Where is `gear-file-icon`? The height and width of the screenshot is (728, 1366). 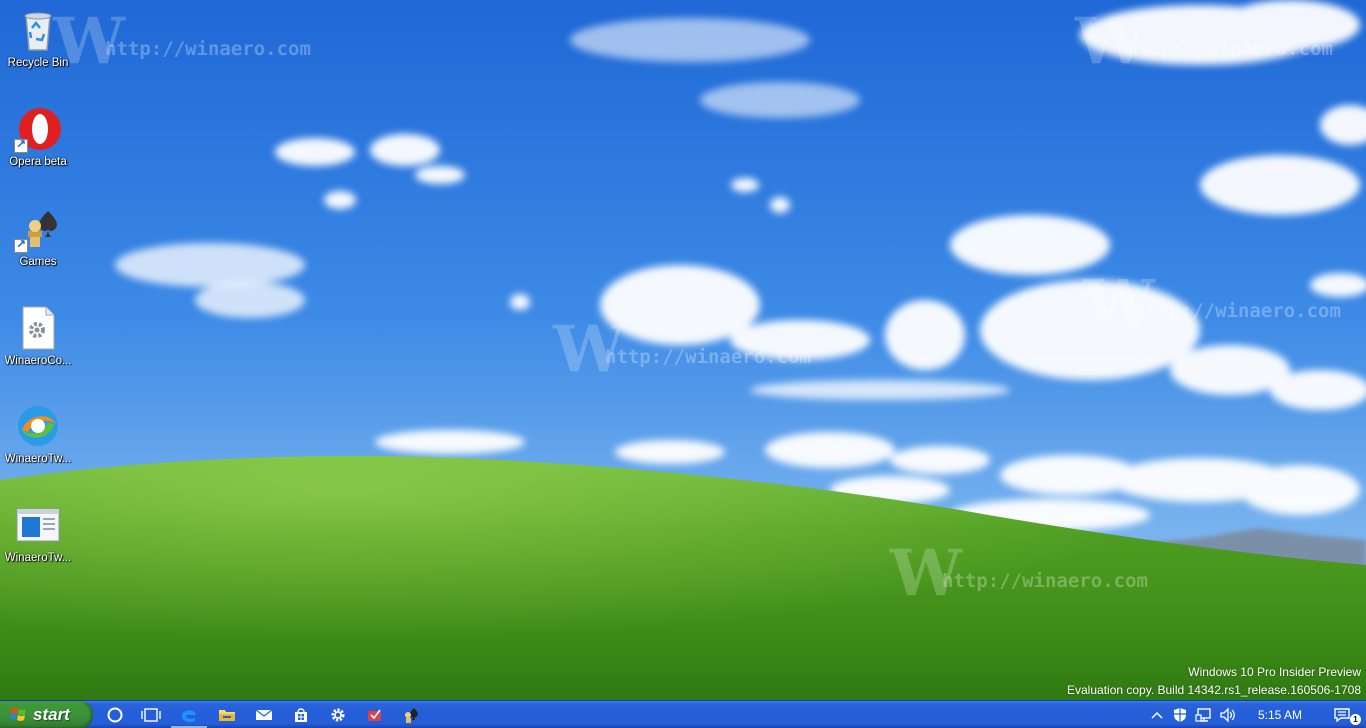
gear-file-icon is located at coordinates (38, 328).